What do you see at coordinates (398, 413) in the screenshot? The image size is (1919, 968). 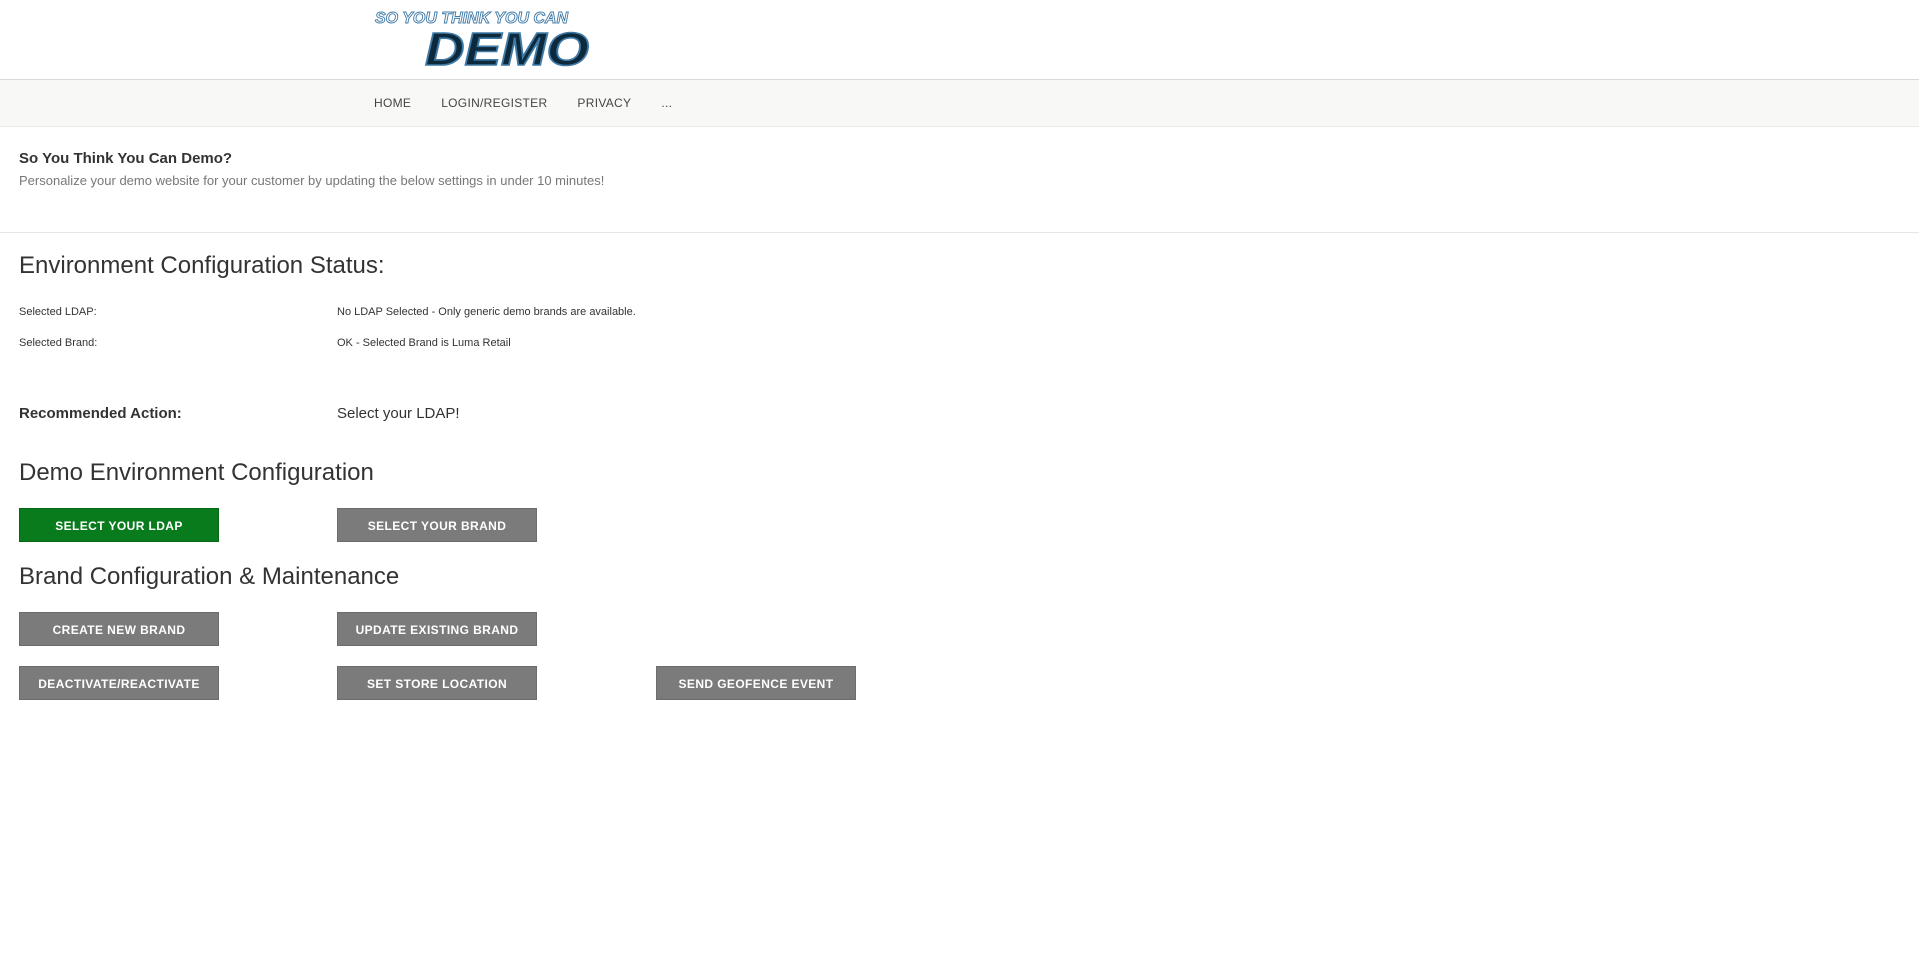 I see `recommended-action-value: Select your LDAP!` at bounding box center [398, 413].